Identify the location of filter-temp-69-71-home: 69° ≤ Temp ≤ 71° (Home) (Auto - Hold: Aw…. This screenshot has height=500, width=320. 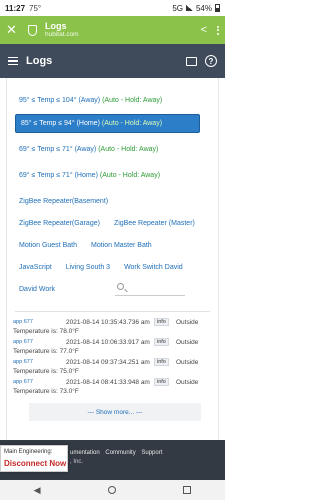
(89, 175).